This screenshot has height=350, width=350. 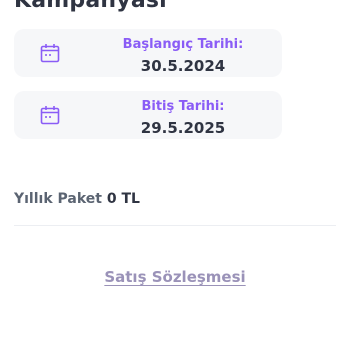 What do you see at coordinates (123, 199) in the screenshot?
I see `package-price-value: 0 TL` at bounding box center [123, 199].